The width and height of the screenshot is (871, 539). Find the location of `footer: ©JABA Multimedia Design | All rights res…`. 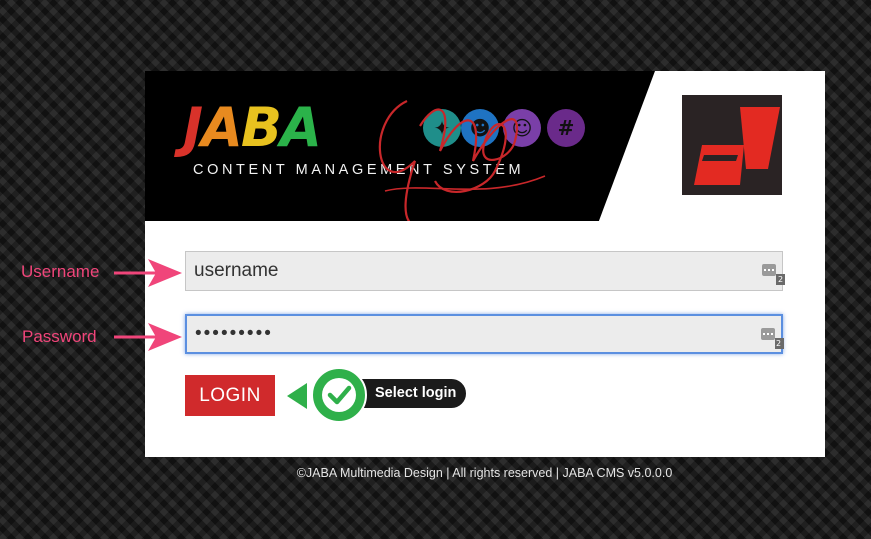

footer: ©JABA Multimedia Design | All rights res… is located at coordinates (435, 473).